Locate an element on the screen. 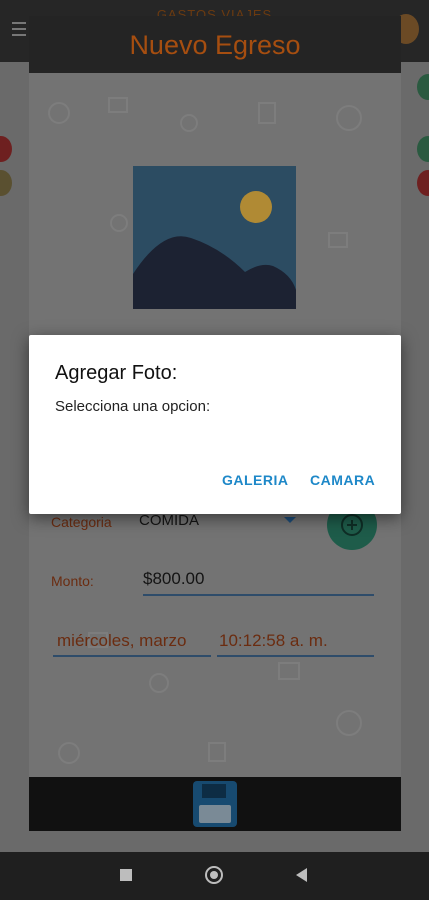 This screenshot has height=900, width=429. time-input: 10:12:58 a. m. is located at coordinates (273, 641).